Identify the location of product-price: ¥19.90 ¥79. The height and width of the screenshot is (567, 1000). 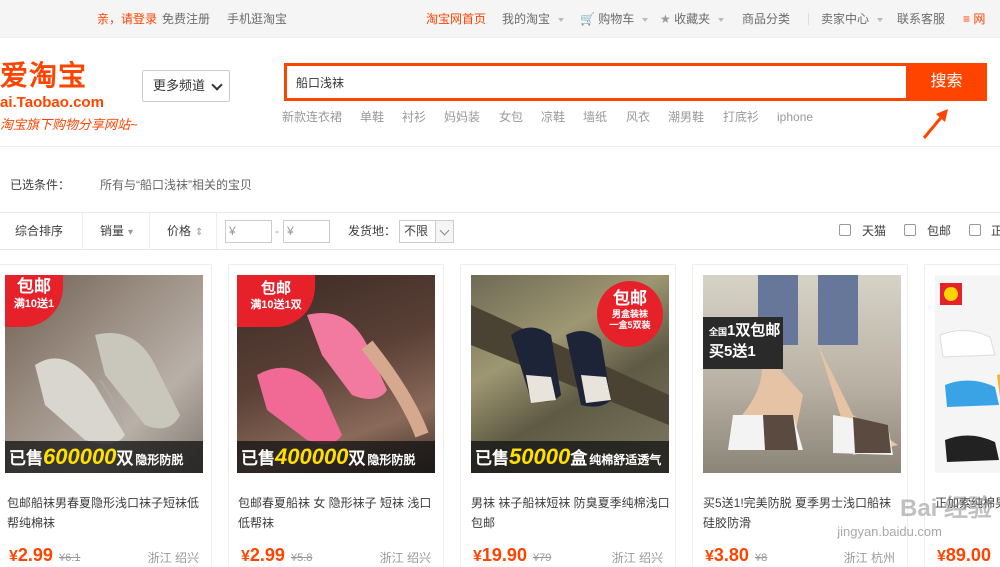
(512, 555).